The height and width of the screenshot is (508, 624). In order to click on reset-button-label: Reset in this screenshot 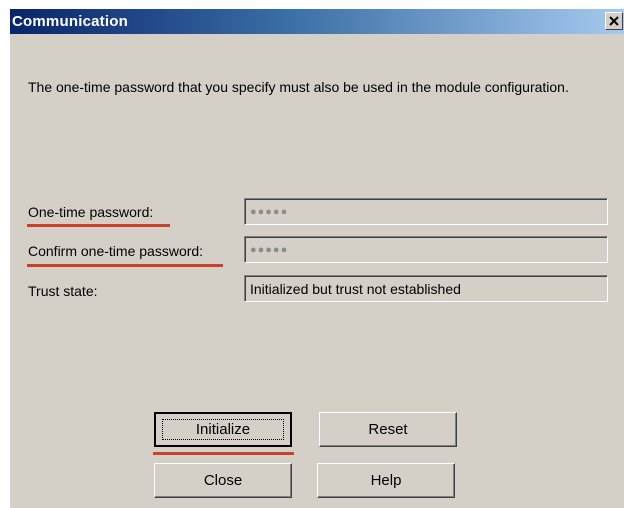, I will do `click(388, 429)`.